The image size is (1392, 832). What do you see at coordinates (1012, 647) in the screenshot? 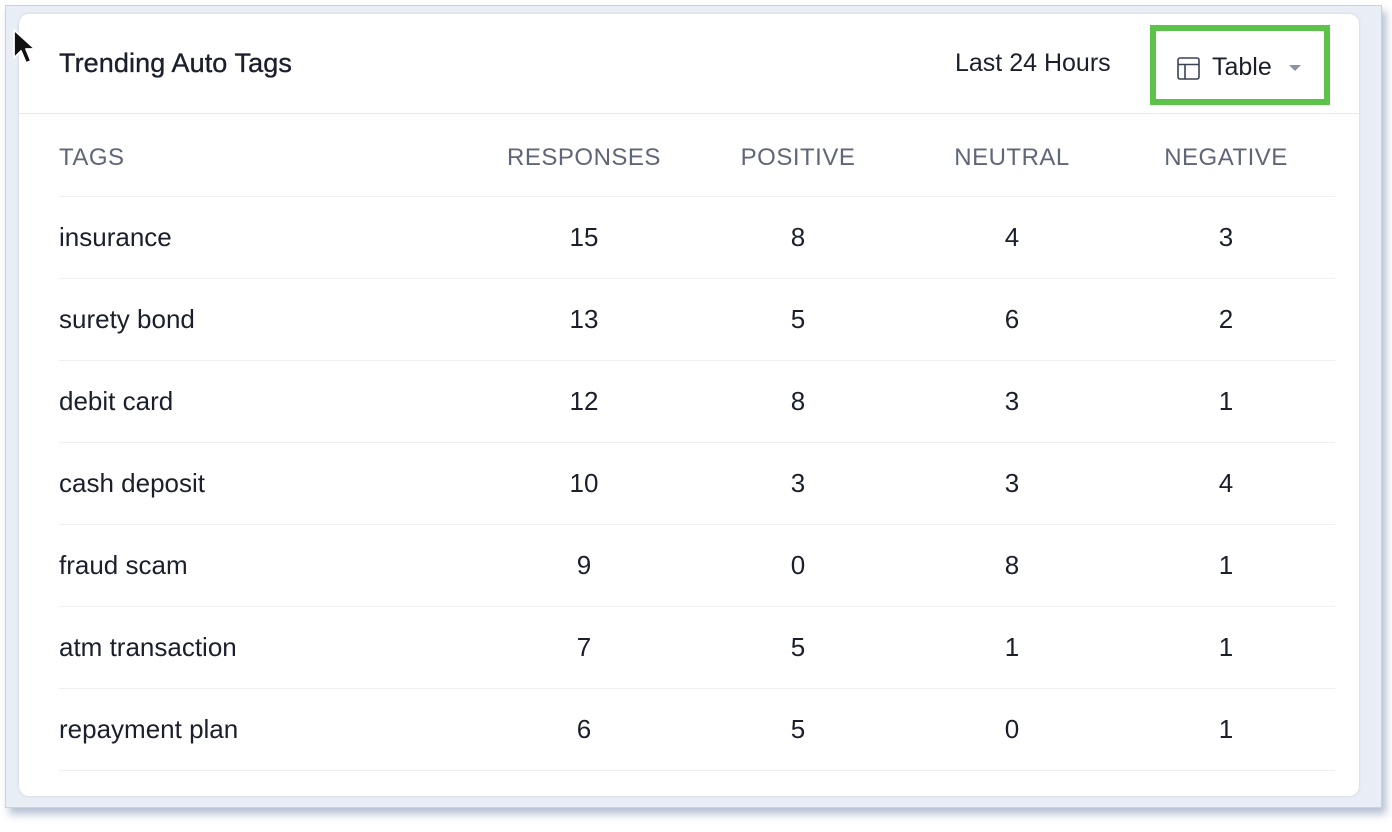
I see `neutral-cell: 1` at bounding box center [1012, 647].